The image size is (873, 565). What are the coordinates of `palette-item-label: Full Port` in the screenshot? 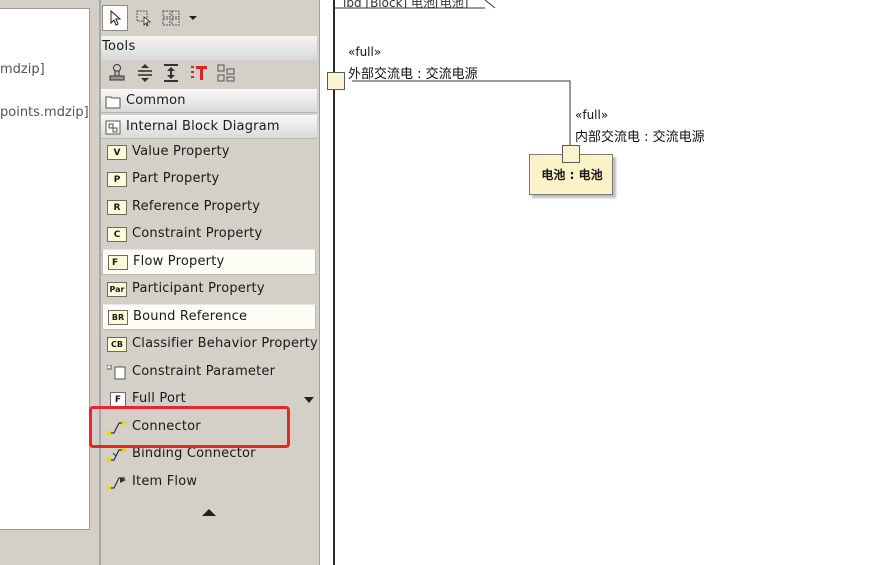 It's located at (159, 398).